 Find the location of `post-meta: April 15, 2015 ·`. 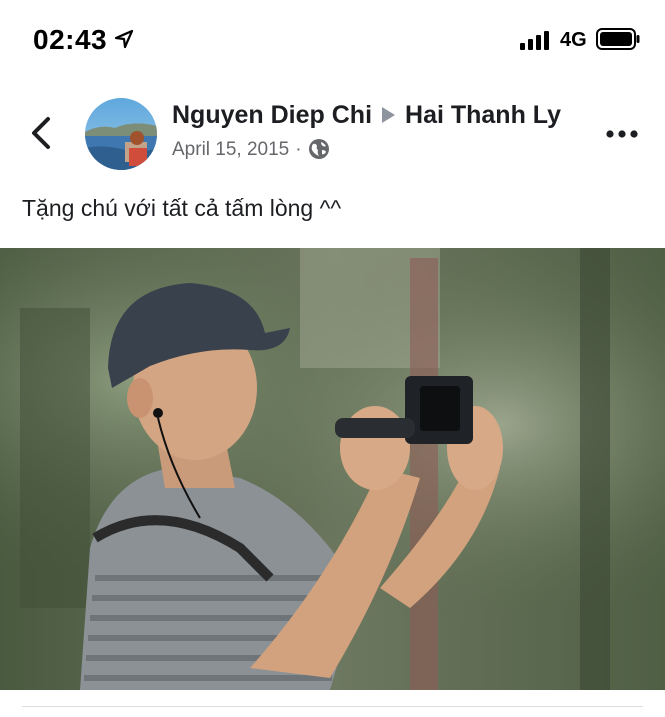

post-meta: April 15, 2015 · is located at coordinates (251, 149).